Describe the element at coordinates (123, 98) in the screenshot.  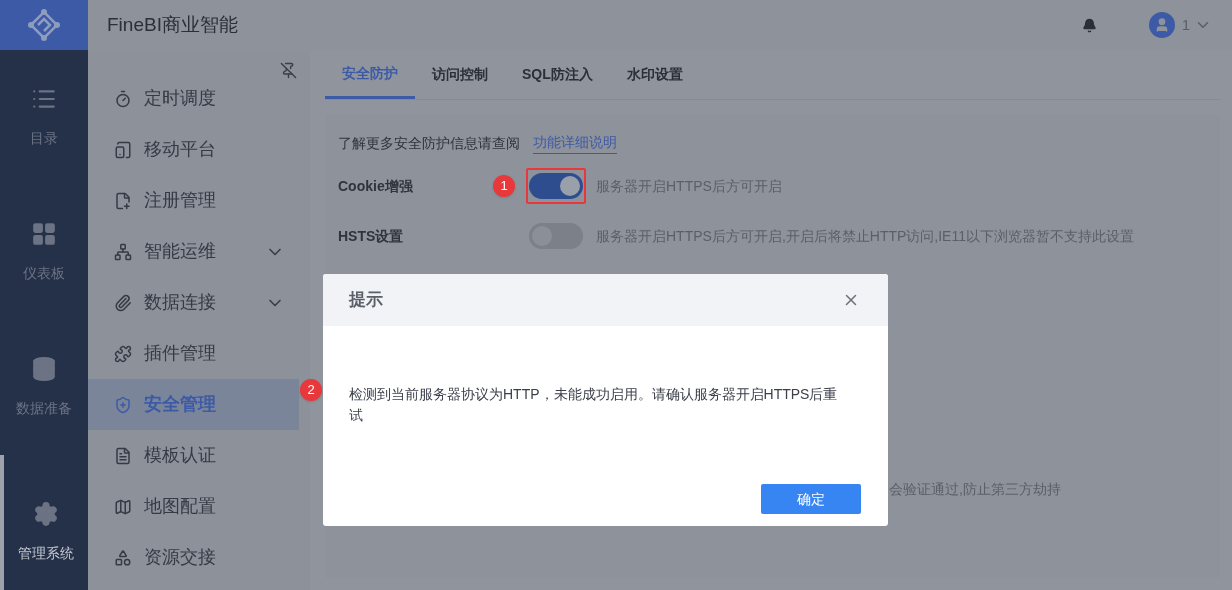
I see `timer-icon` at that location.